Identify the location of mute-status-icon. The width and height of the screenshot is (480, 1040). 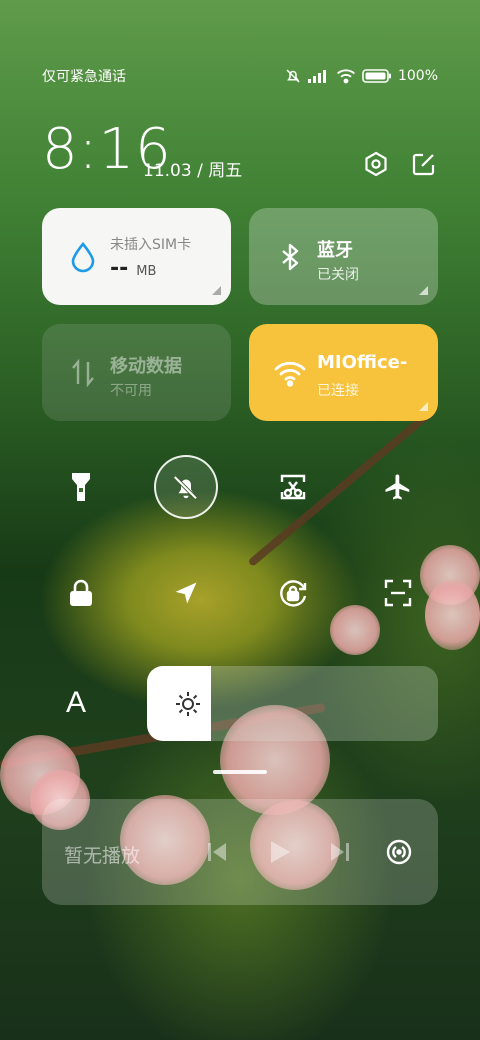
(293, 76).